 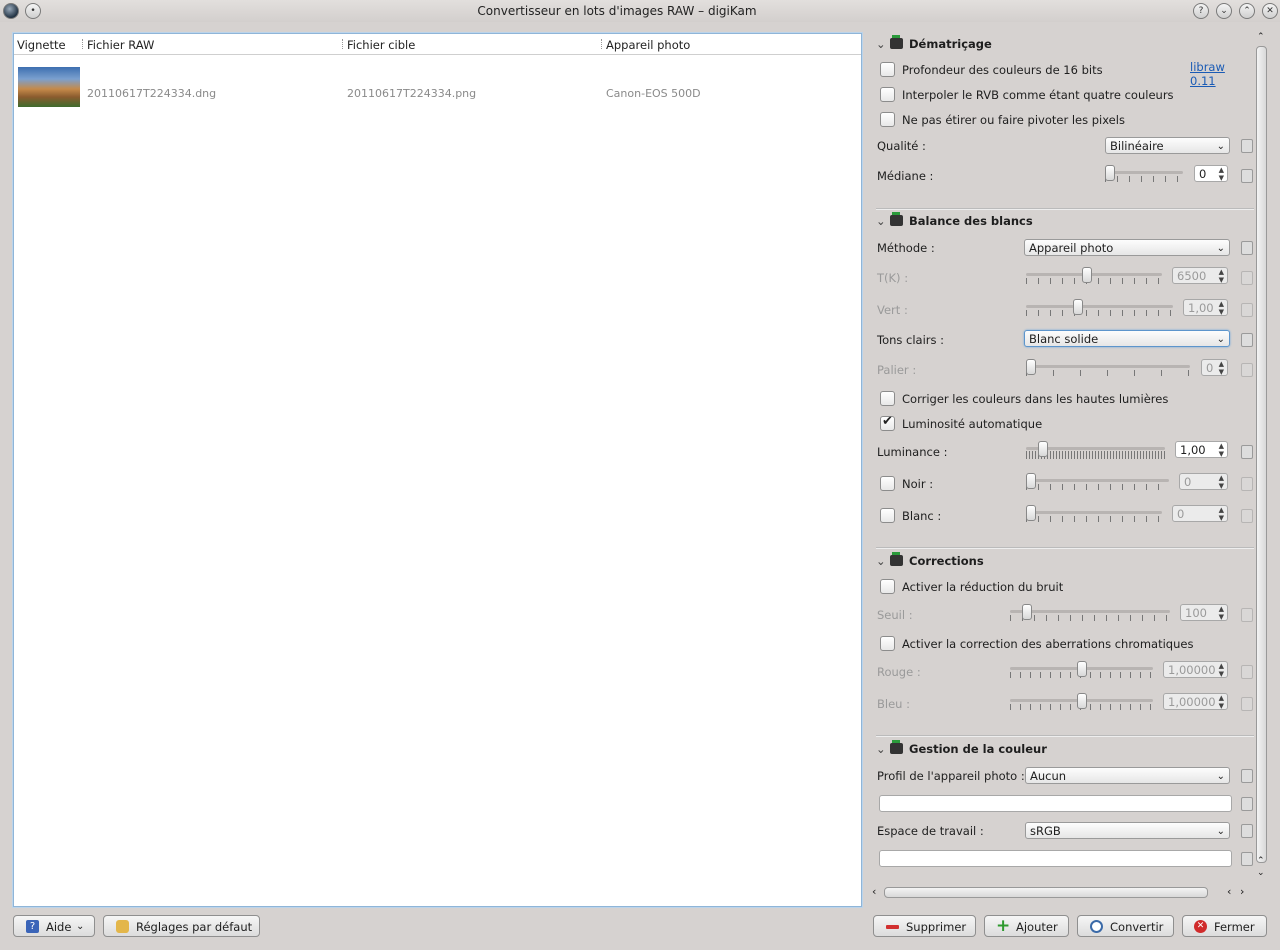 What do you see at coordinates (1003, 926) in the screenshot?
I see `plus-icon: +` at bounding box center [1003, 926].